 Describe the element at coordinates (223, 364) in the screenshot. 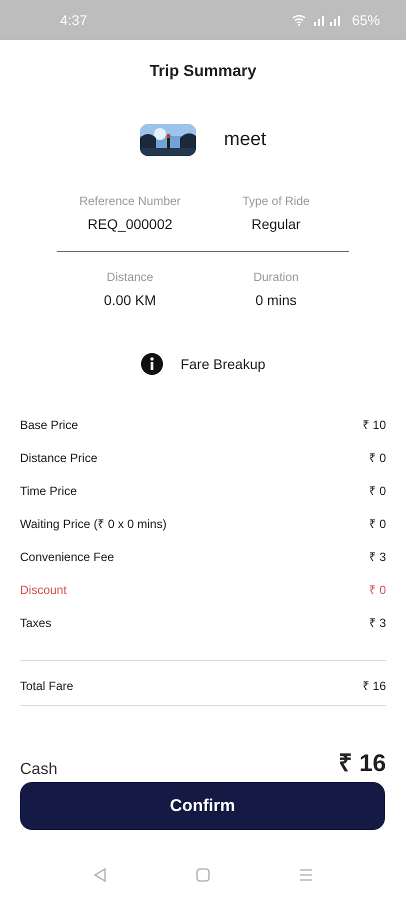

I see `section-heading: Fare Breakup` at that location.